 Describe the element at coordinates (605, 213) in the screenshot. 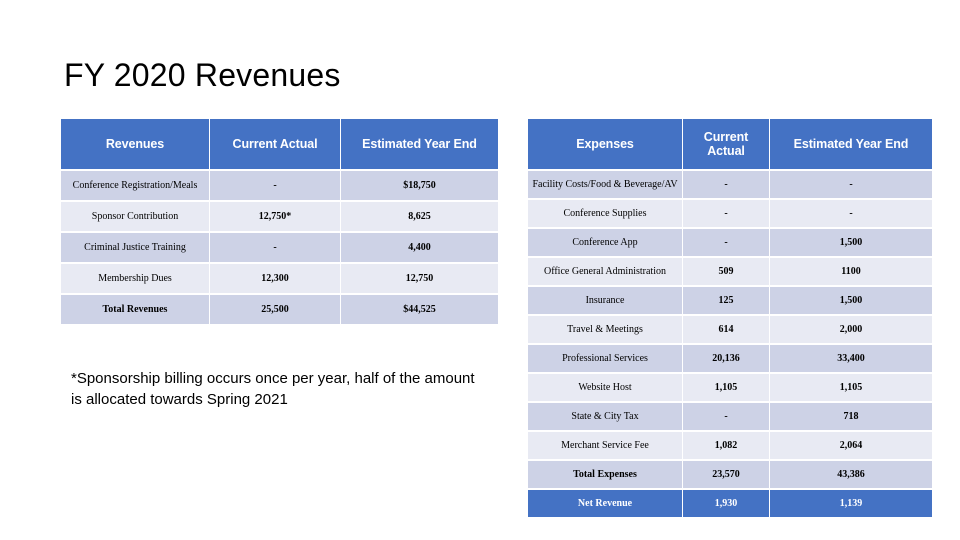

I see `row-label-cell: Conference Supplies` at that location.